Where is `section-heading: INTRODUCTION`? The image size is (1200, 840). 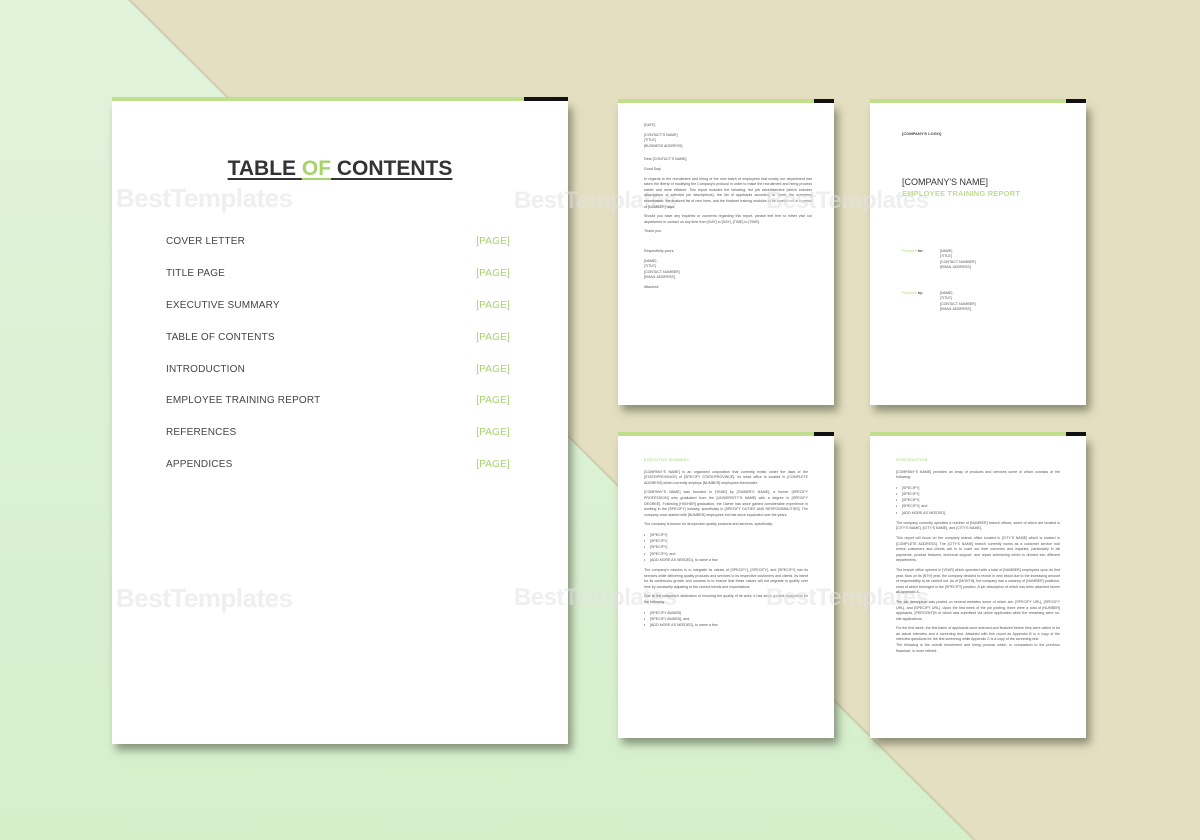
section-heading: INTRODUCTION is located at coordinates (912, 460).